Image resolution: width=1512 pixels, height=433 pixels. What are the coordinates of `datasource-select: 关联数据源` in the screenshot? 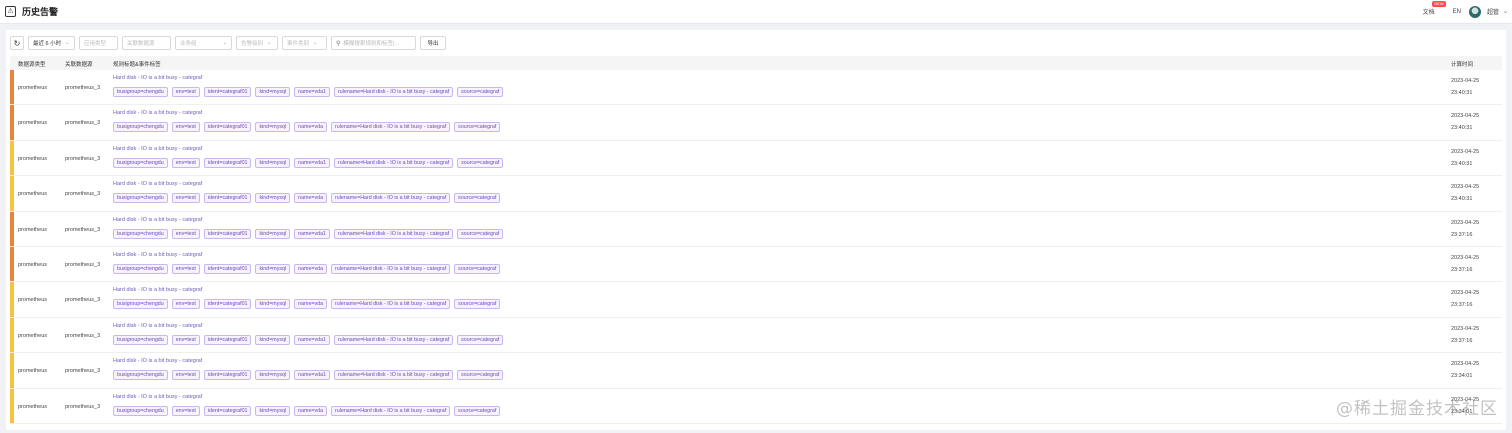 It's located at (146, 43).